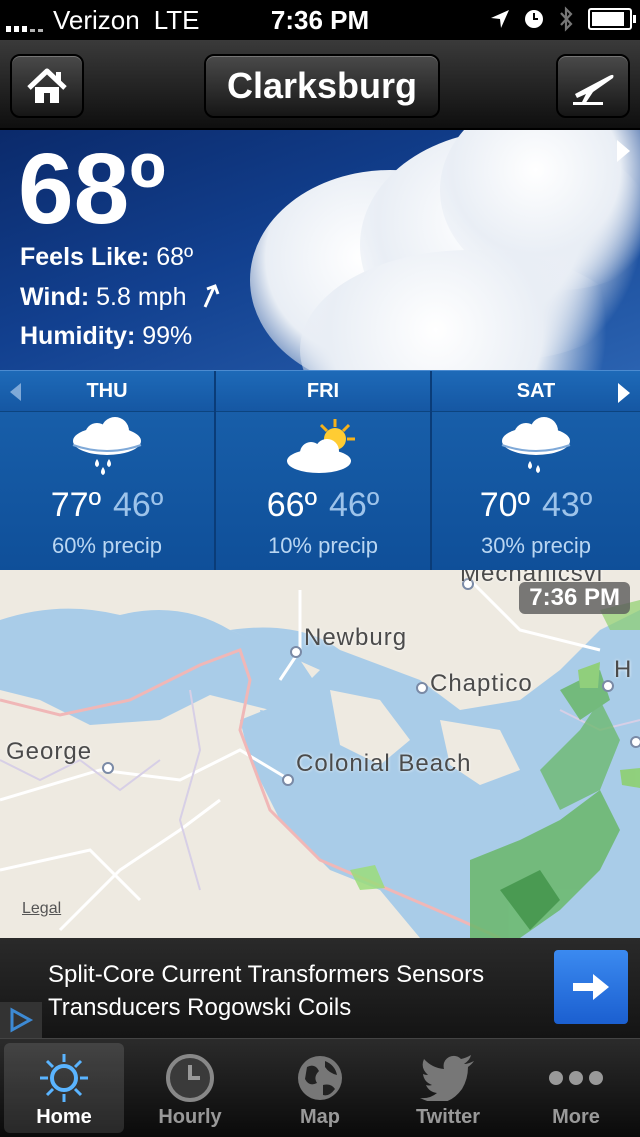 The image size is (640, 1137). What do you see at coordinates (536, 545) in the screenshot?
I see `forecast-precip: 30% precip` at bounding box center [536, 545].